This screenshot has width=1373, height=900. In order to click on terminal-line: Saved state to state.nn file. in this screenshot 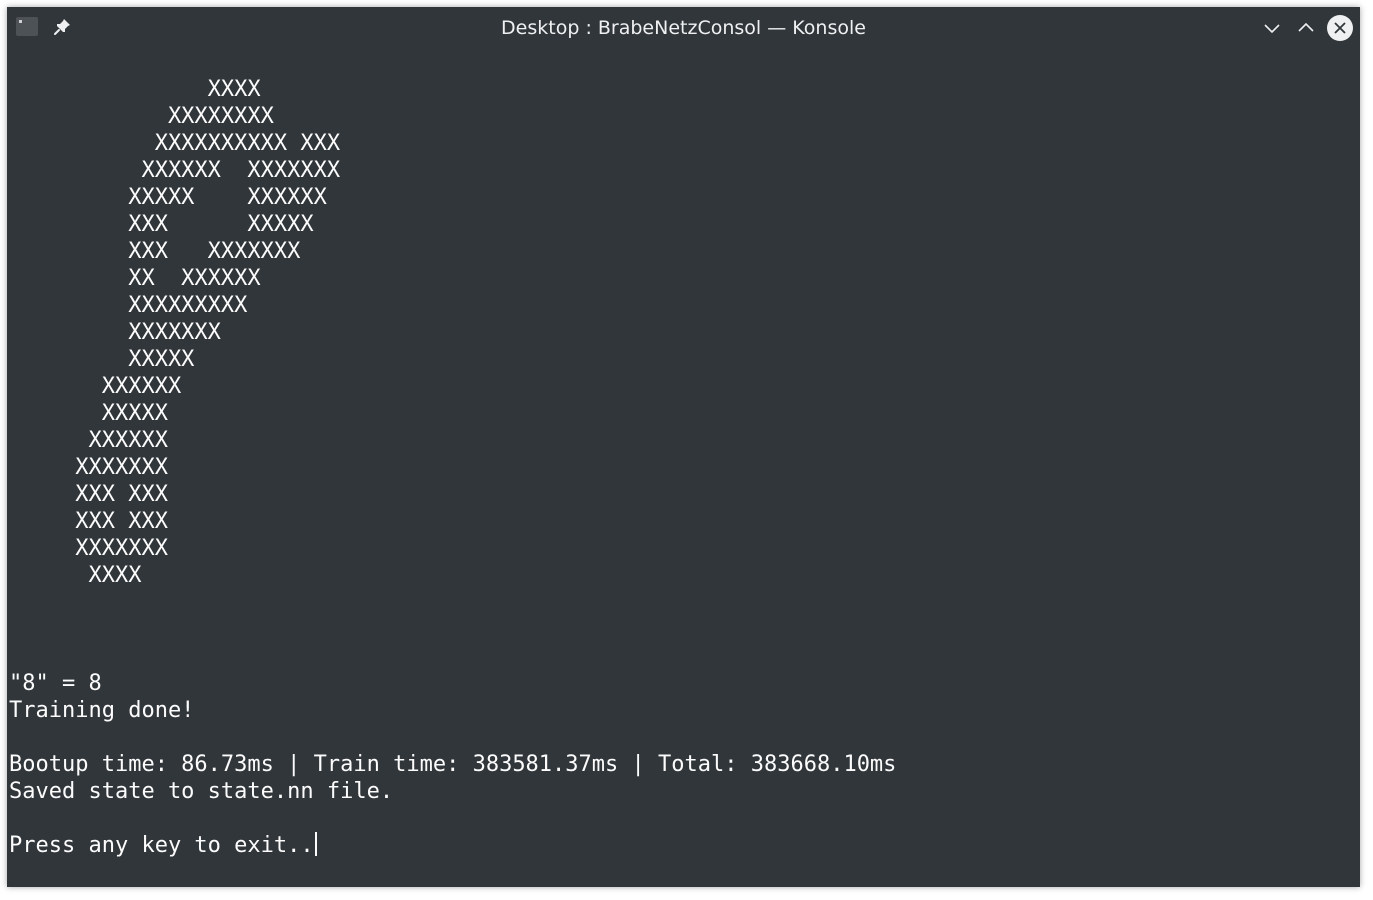, I will do `click(684, 791)`.